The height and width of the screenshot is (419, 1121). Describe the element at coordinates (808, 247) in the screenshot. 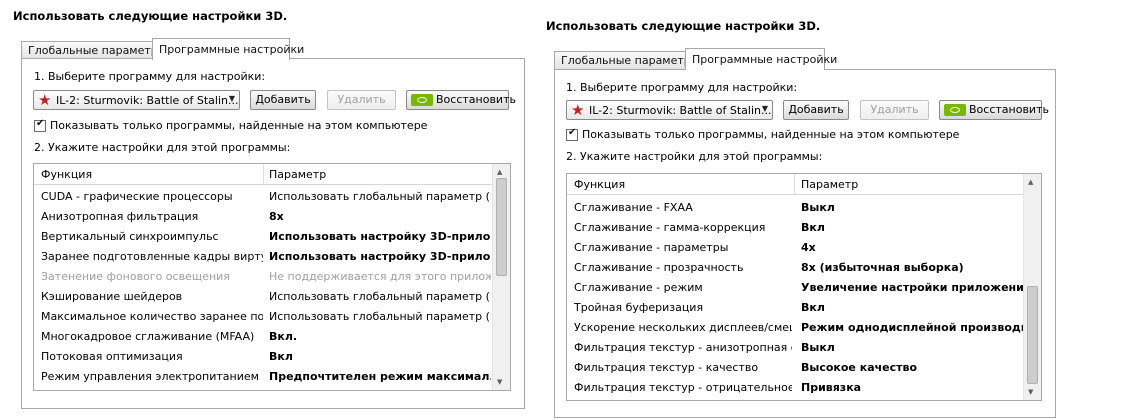

I see `parameter-cell: 4x` at that location.